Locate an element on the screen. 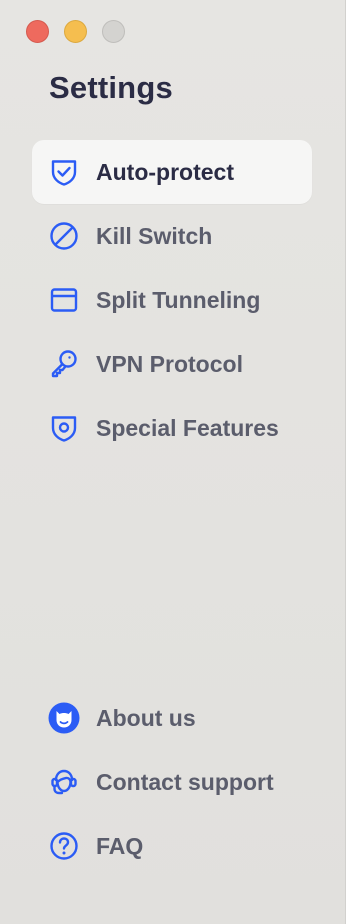  shield-dot-icon is located at coordinates (64, 428).